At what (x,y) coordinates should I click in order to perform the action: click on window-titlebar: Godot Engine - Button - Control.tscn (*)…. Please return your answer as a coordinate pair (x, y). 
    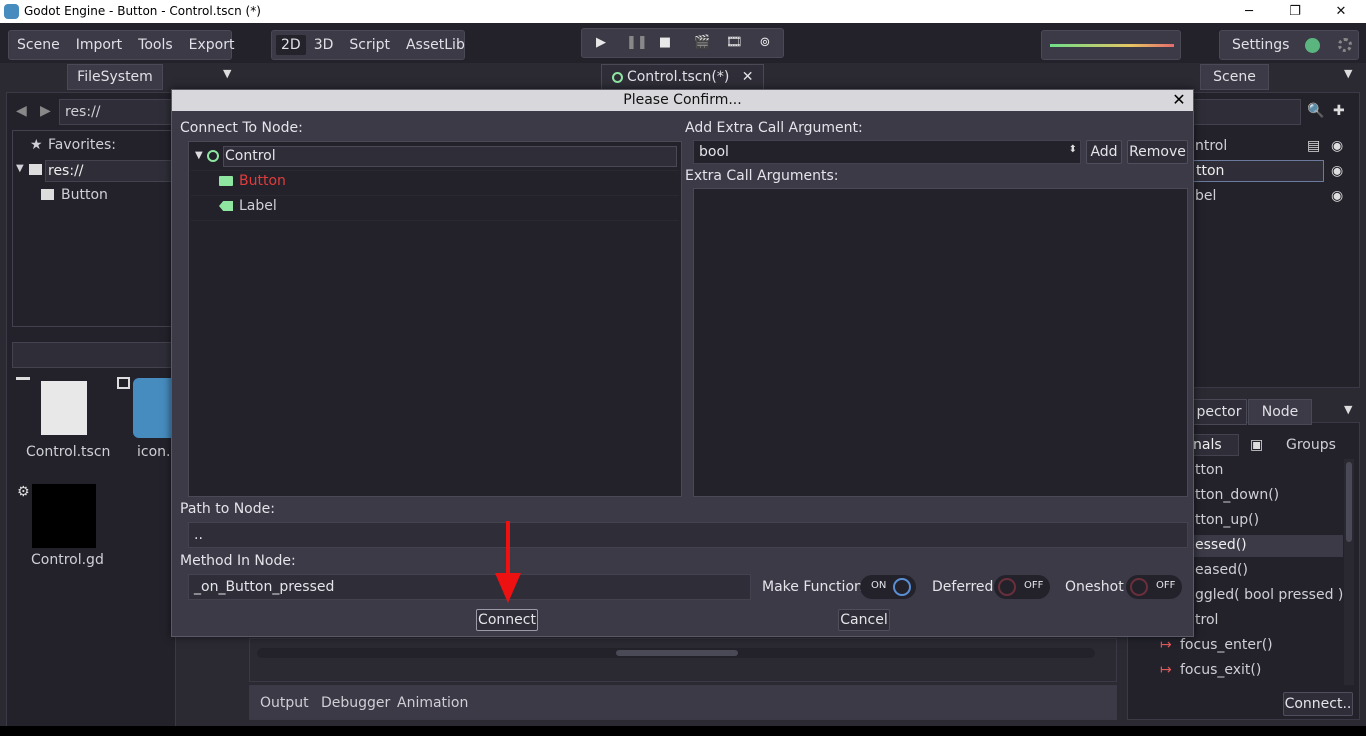
    Looking at the image, I should click on (683, 11).